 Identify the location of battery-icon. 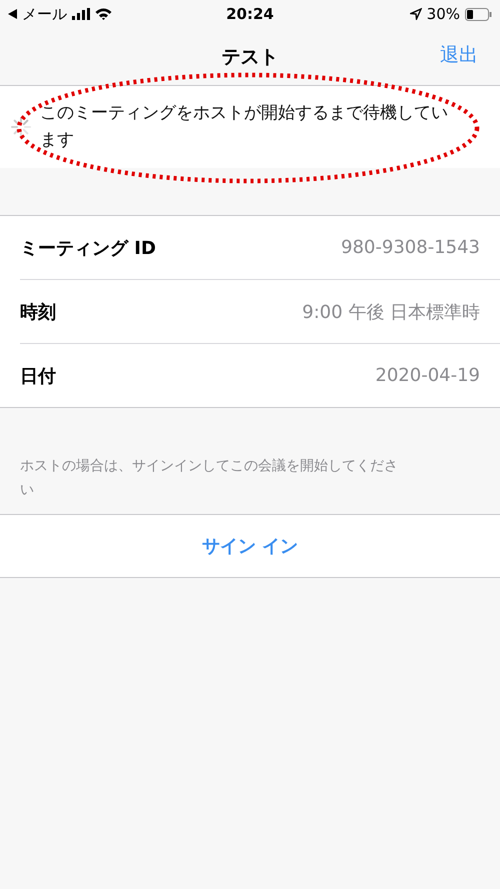
(478, 14).